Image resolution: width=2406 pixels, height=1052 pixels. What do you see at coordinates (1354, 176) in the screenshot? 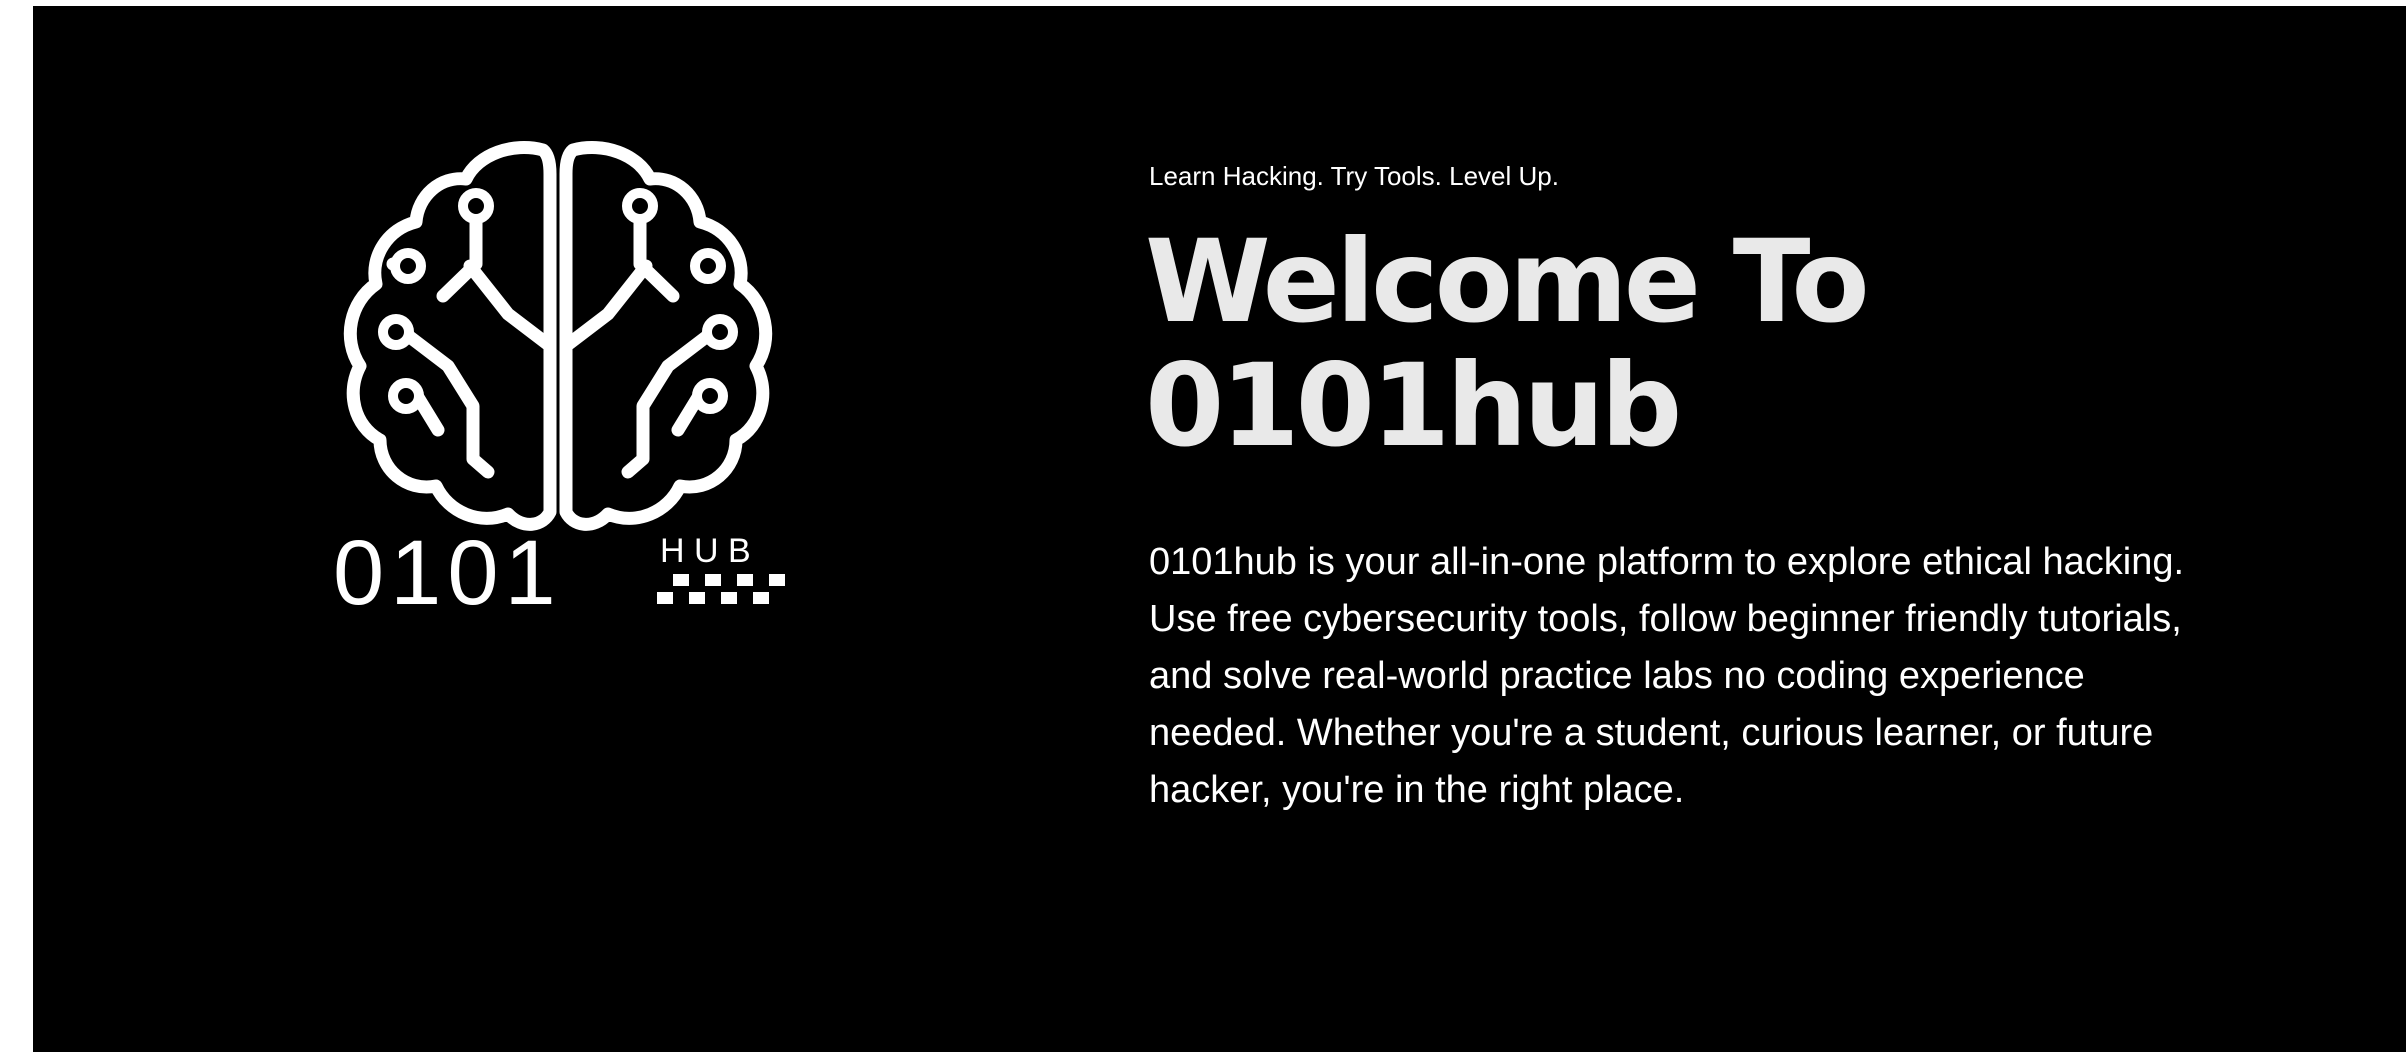
I see `hero-tagline: Learn Hacking. Try Tools. Level Up.` at bounding box center [1354, 176].